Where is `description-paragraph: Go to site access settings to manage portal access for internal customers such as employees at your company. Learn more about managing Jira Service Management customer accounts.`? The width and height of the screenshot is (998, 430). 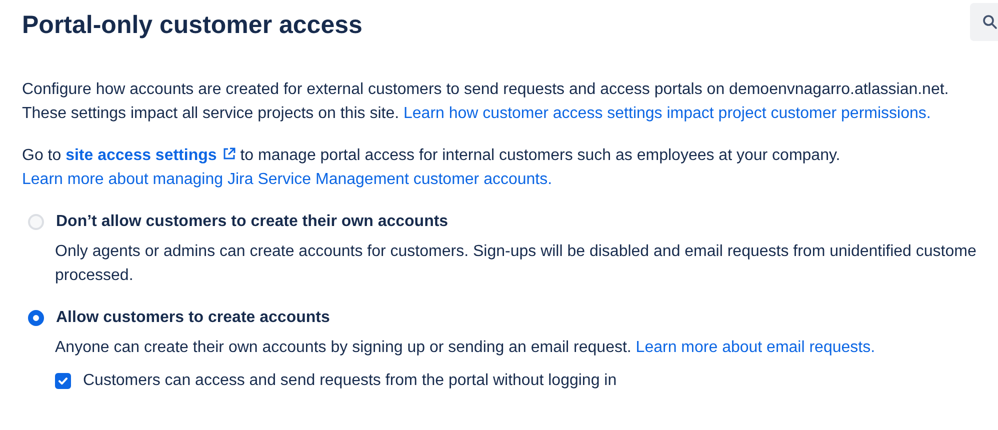 description-paragraph: Go to site access settings to manage portal access for internal customers such as employees at your company. Learn more about managing Jira Service Management customer accounts. is located at coordinates (432, 168).